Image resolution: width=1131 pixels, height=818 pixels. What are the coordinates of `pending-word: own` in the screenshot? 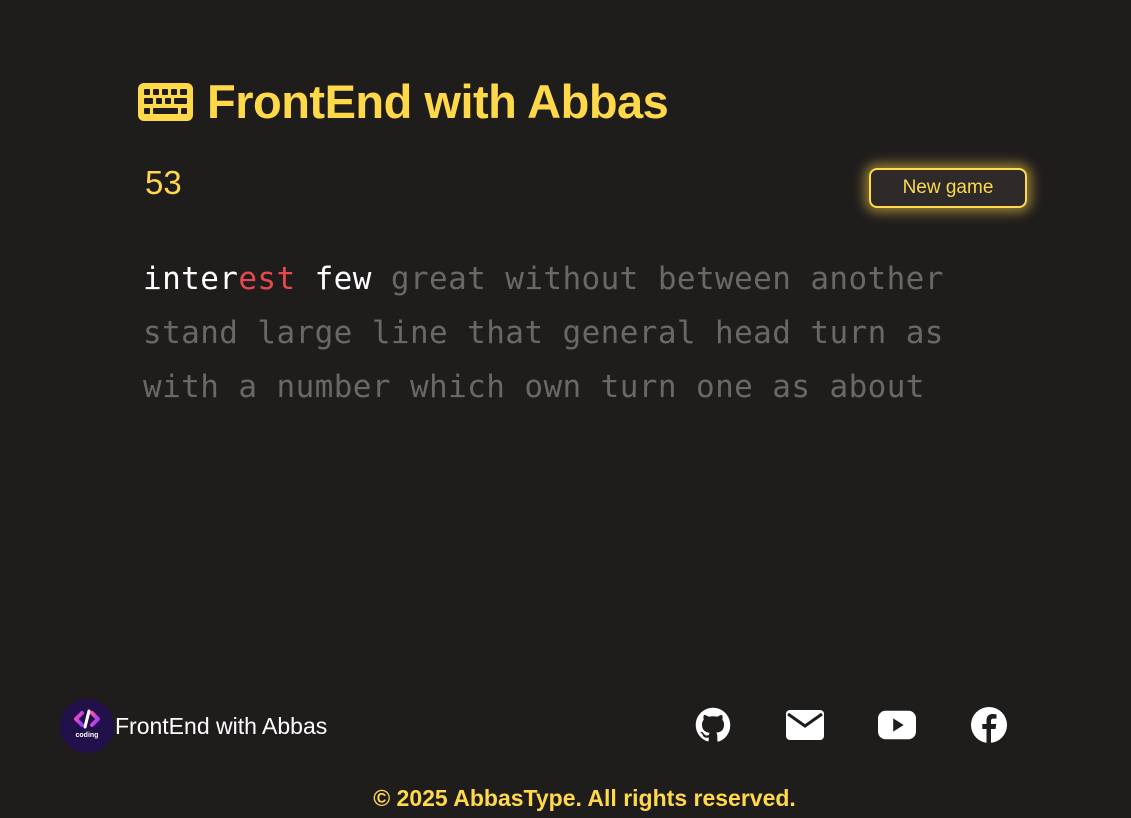 It's located at (553, 387).